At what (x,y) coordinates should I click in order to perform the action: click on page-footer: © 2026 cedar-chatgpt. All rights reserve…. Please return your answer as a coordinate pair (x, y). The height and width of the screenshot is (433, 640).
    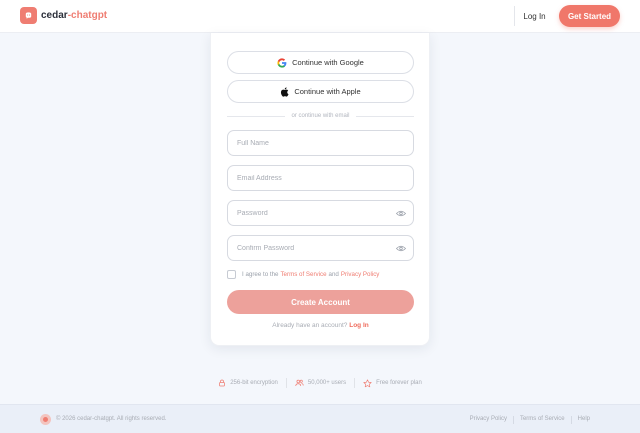
    Looking at the image, I should click on (320, 418).